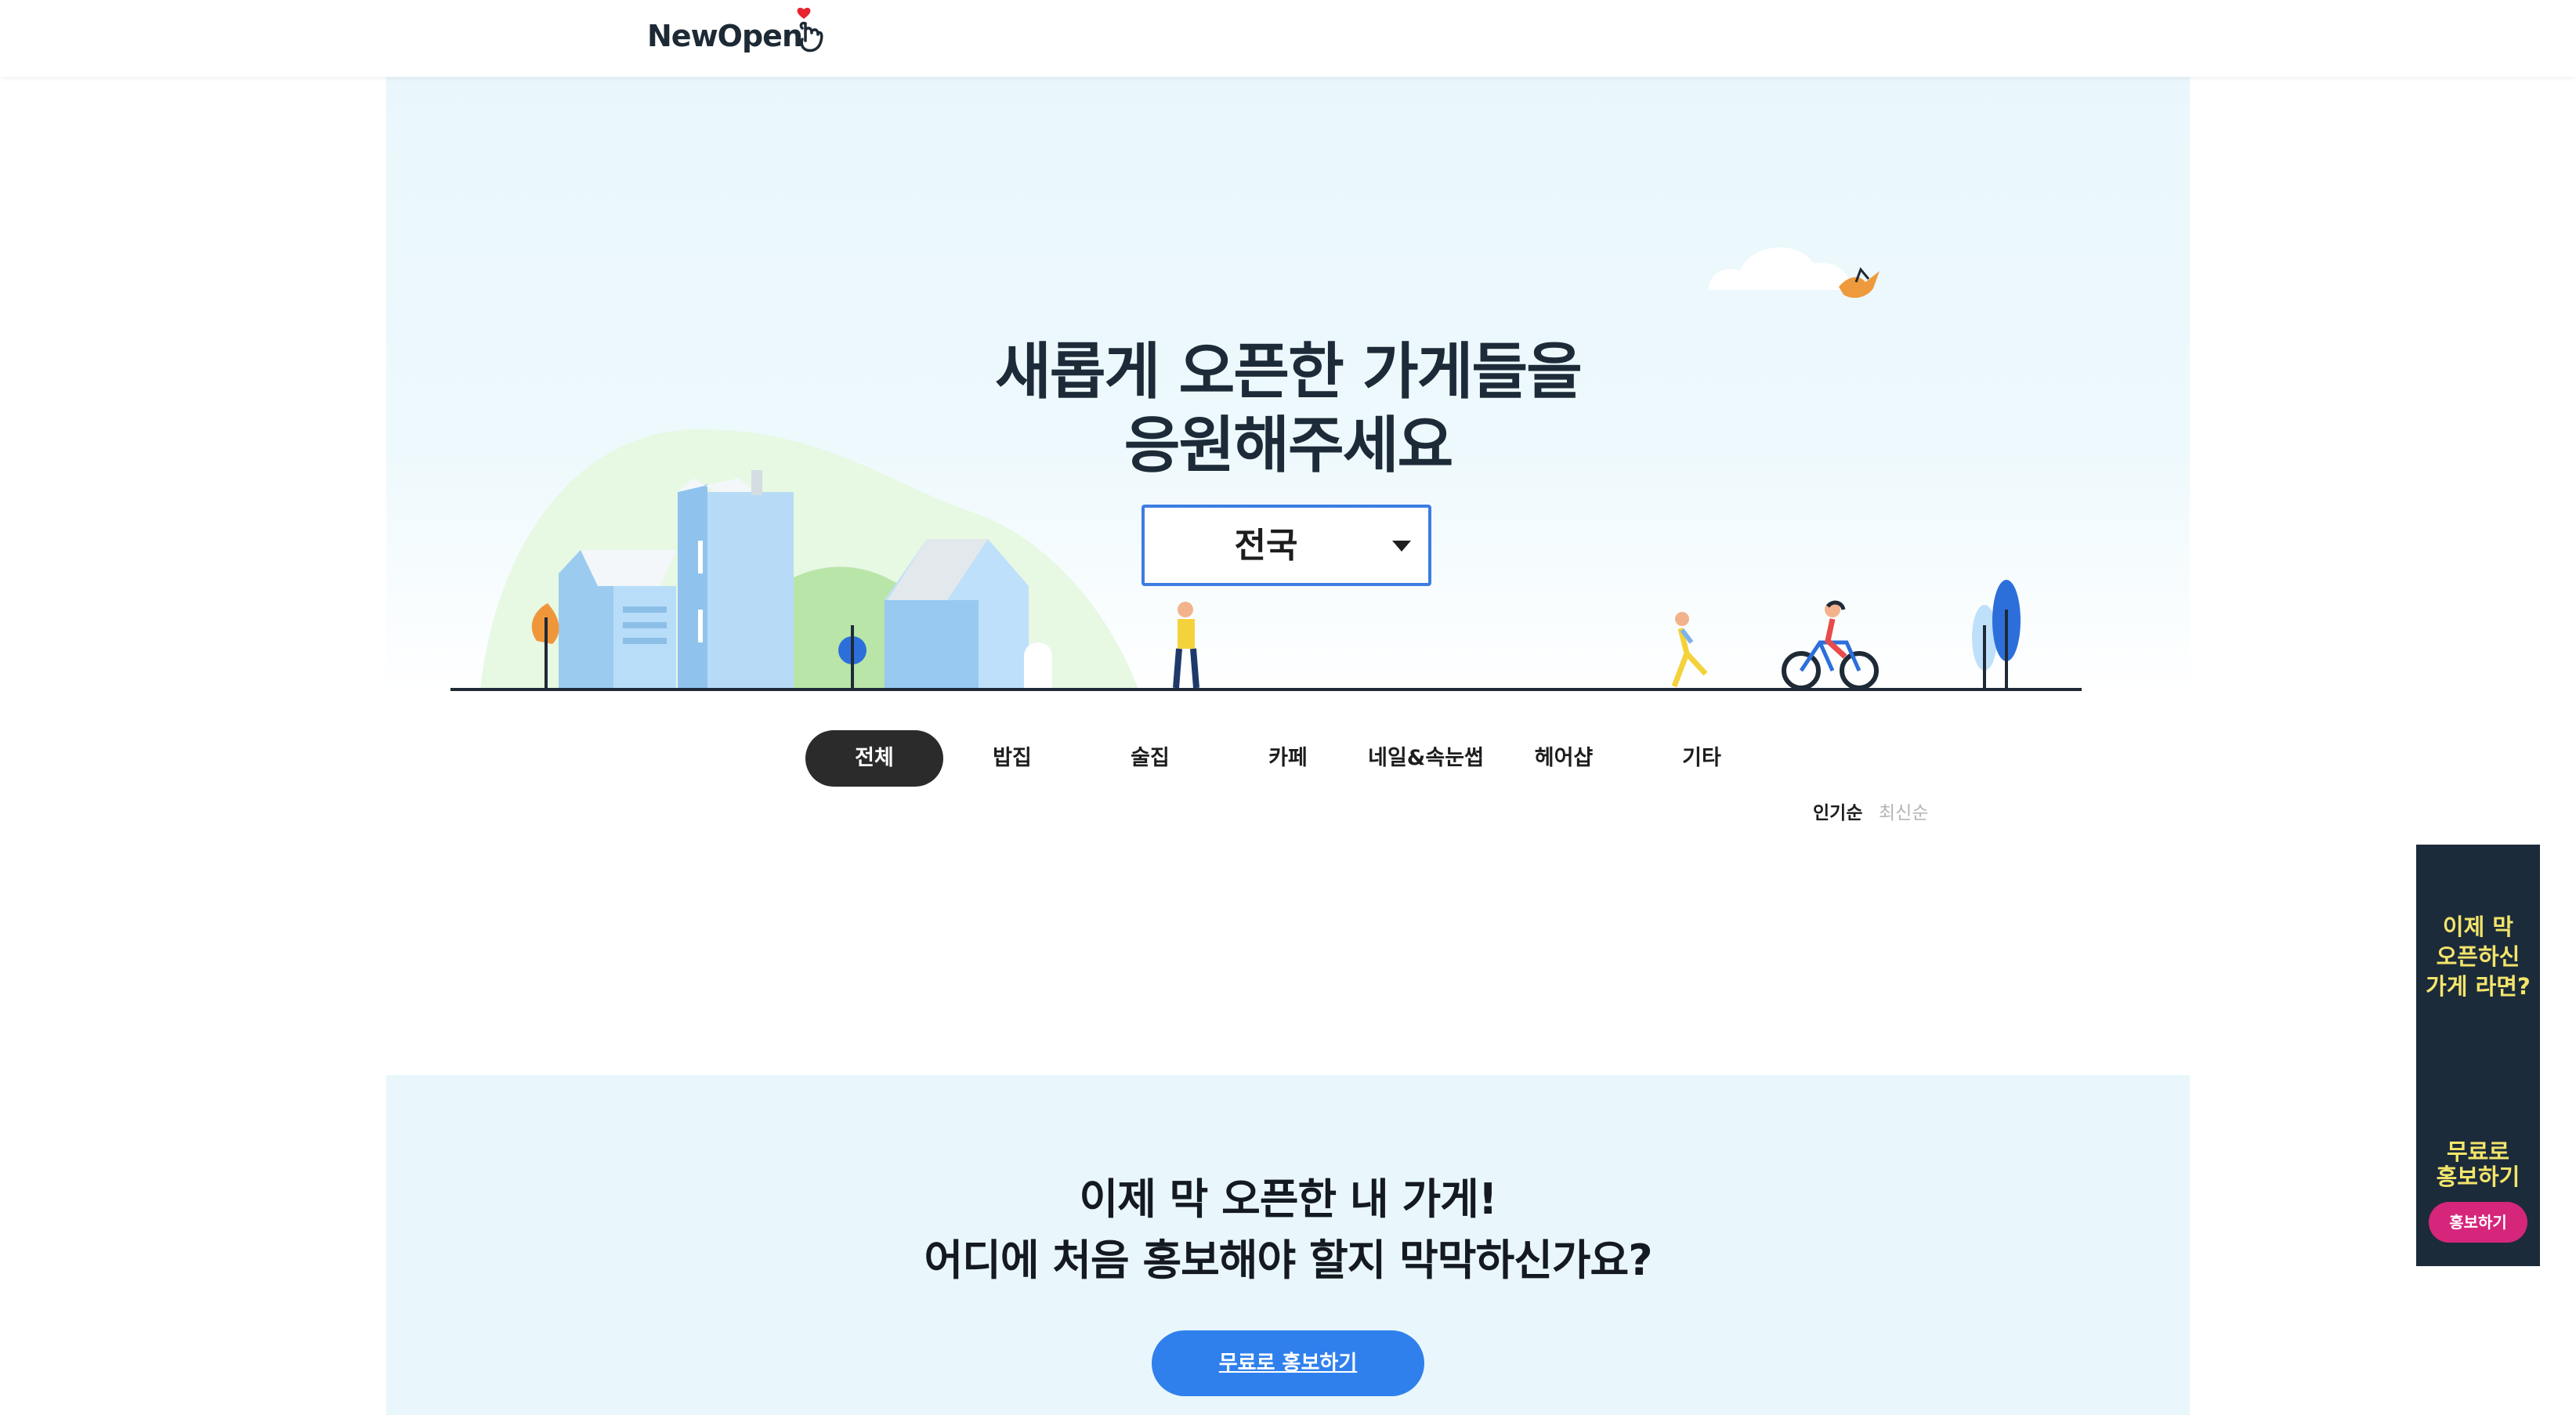 The image size is (2576, 1415). What do you see at coordinates (1288, 1199) in the screenshot?
I see `promo-title-line1: 이제 막 오픈한 내 가게!` at bounding box center [1288, 1199].